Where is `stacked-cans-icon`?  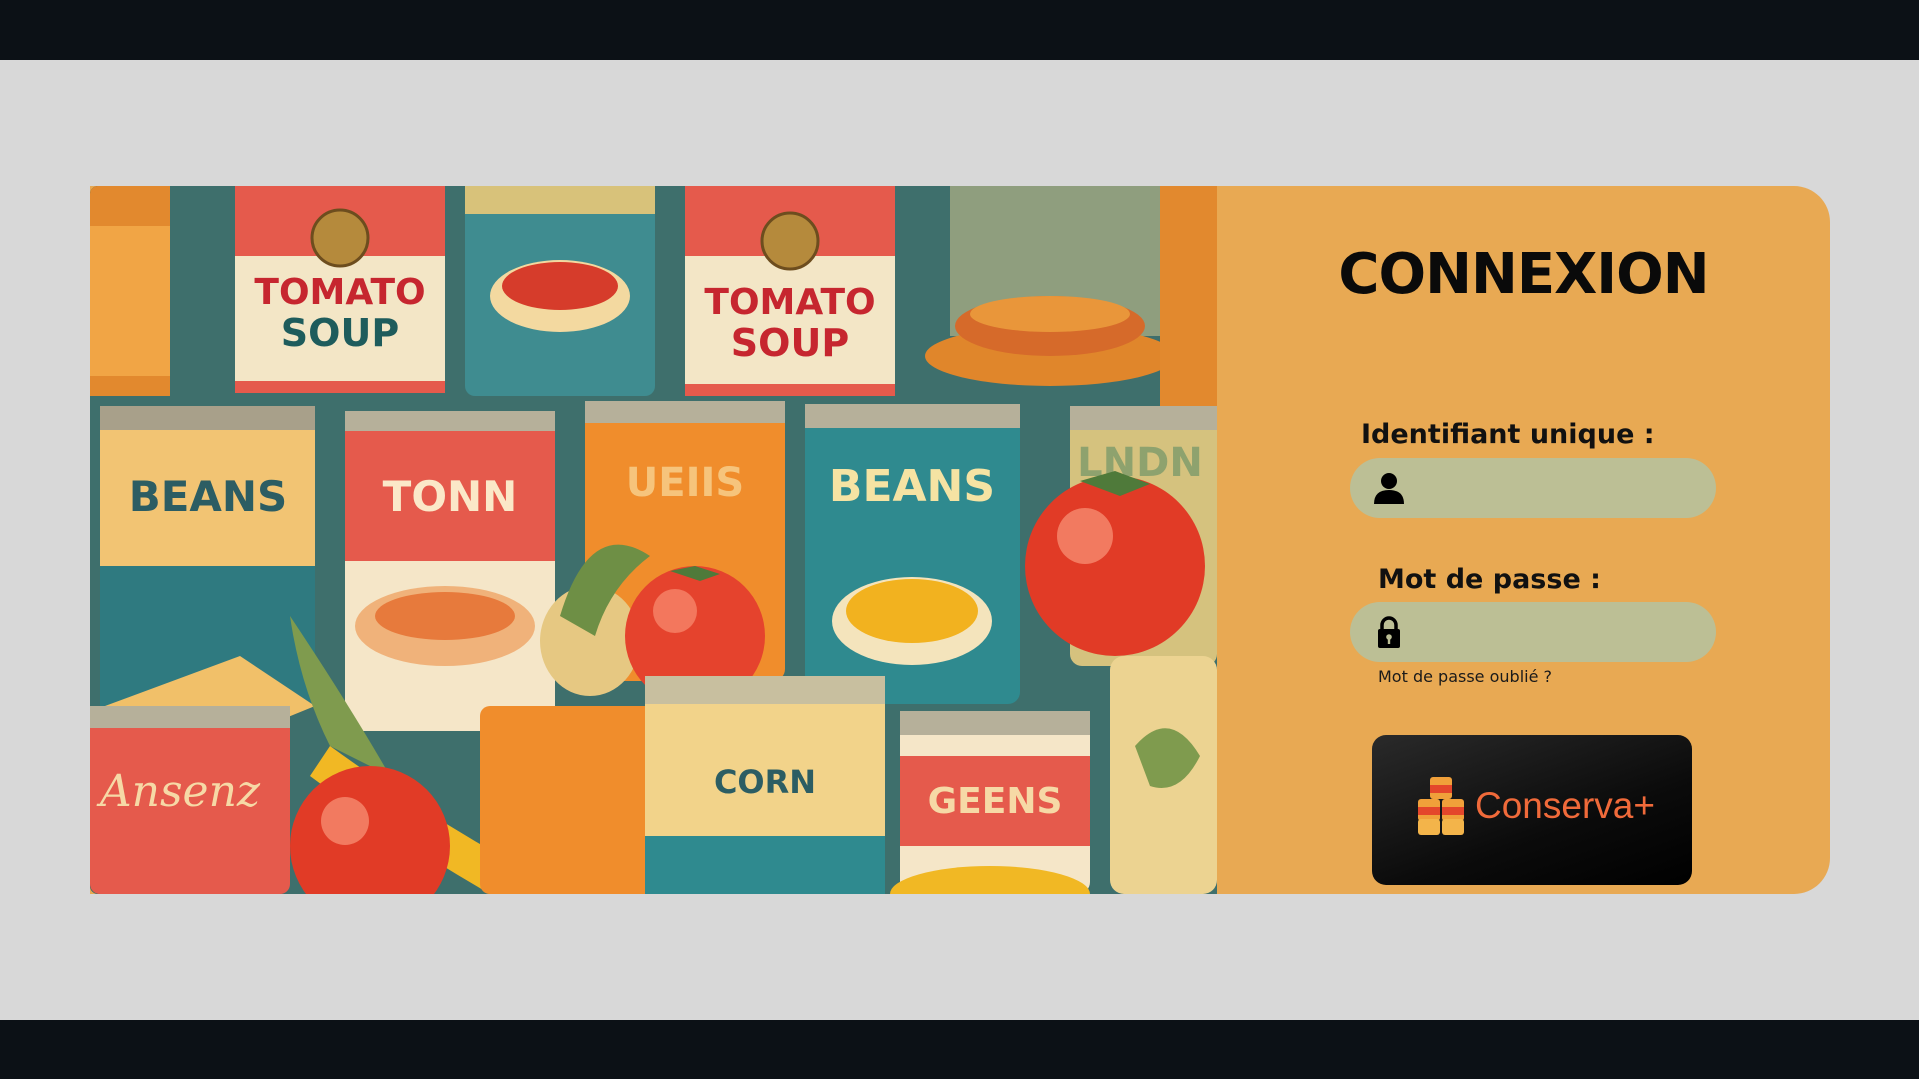
stacked-cans-icon is located at coordinates (1441, 806).